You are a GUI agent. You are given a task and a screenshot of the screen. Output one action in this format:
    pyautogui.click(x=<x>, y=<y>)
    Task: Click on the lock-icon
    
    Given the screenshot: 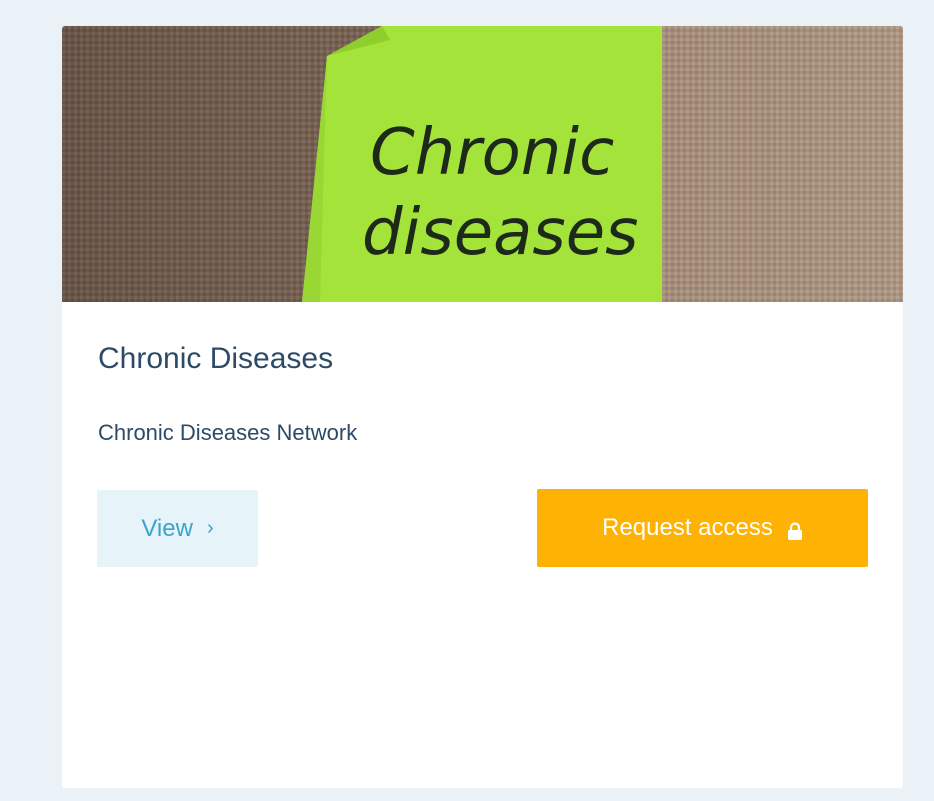 What is the action you would take?
    pyautogui.click(x=795, y=529)
    